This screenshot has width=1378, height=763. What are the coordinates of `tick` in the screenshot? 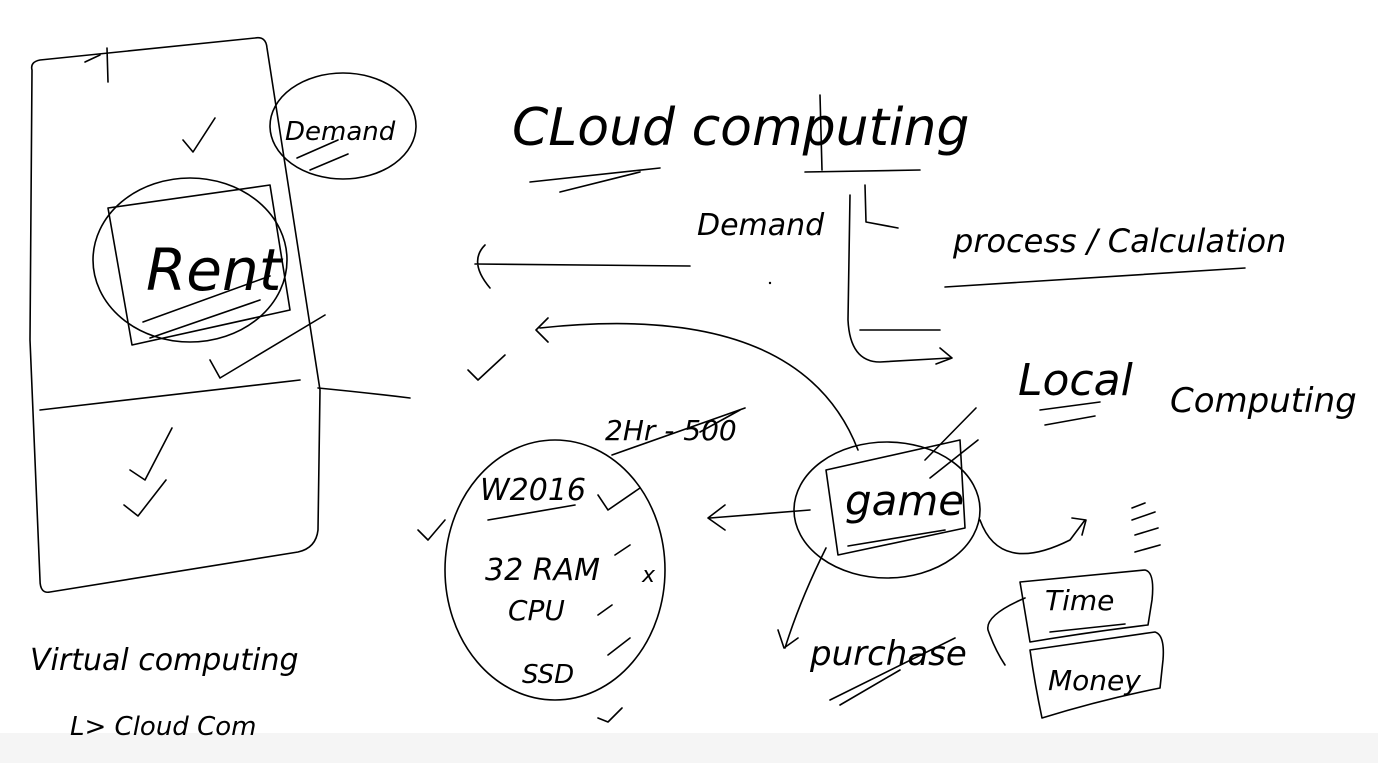 It's located at (614, 633).